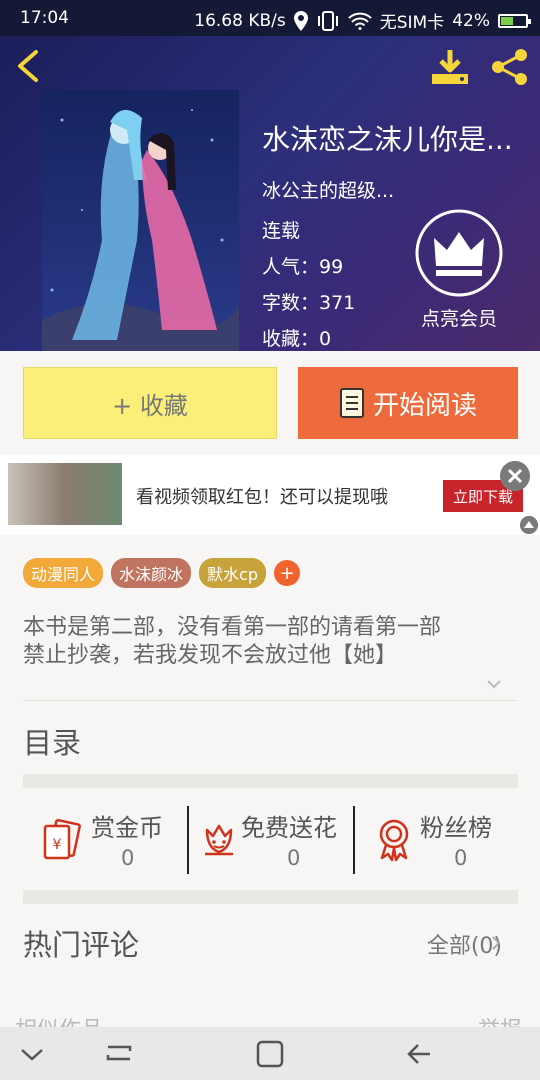 Image resolution: width=540 pixels, height=1080 pixels. Describe the element at coordinates (281, 231) in the screenshot. I see `book-status: 连载` at that location.